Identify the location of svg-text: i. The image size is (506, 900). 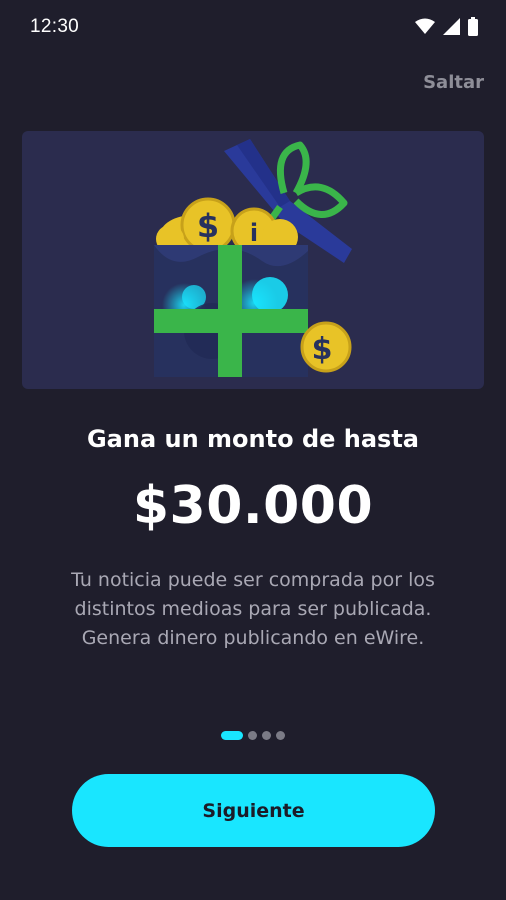
(254, 233).